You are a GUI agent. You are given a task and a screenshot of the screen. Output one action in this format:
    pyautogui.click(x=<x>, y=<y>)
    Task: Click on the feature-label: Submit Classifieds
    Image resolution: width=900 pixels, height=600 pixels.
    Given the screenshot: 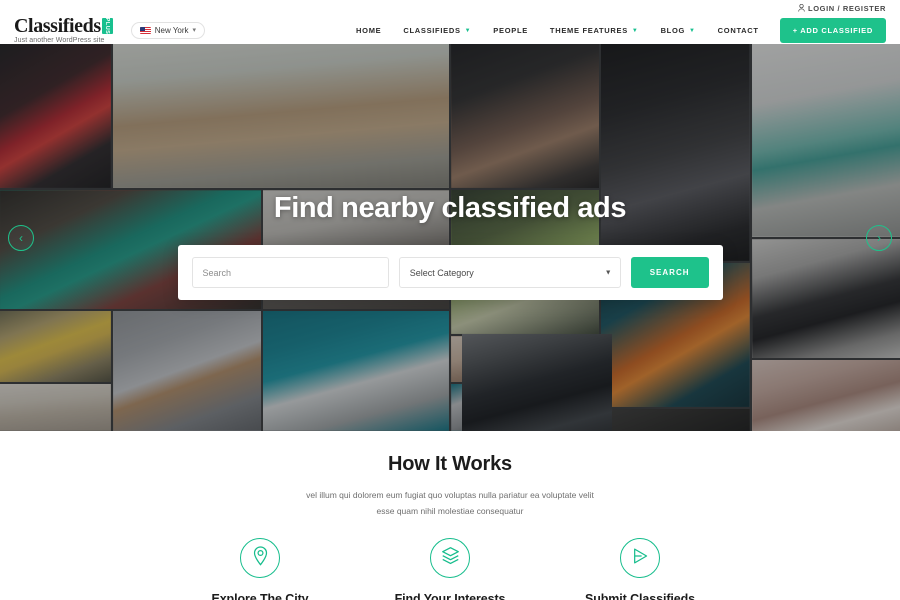 What is the action you would take?
    pyautogui.click(x=640, y=596)
    